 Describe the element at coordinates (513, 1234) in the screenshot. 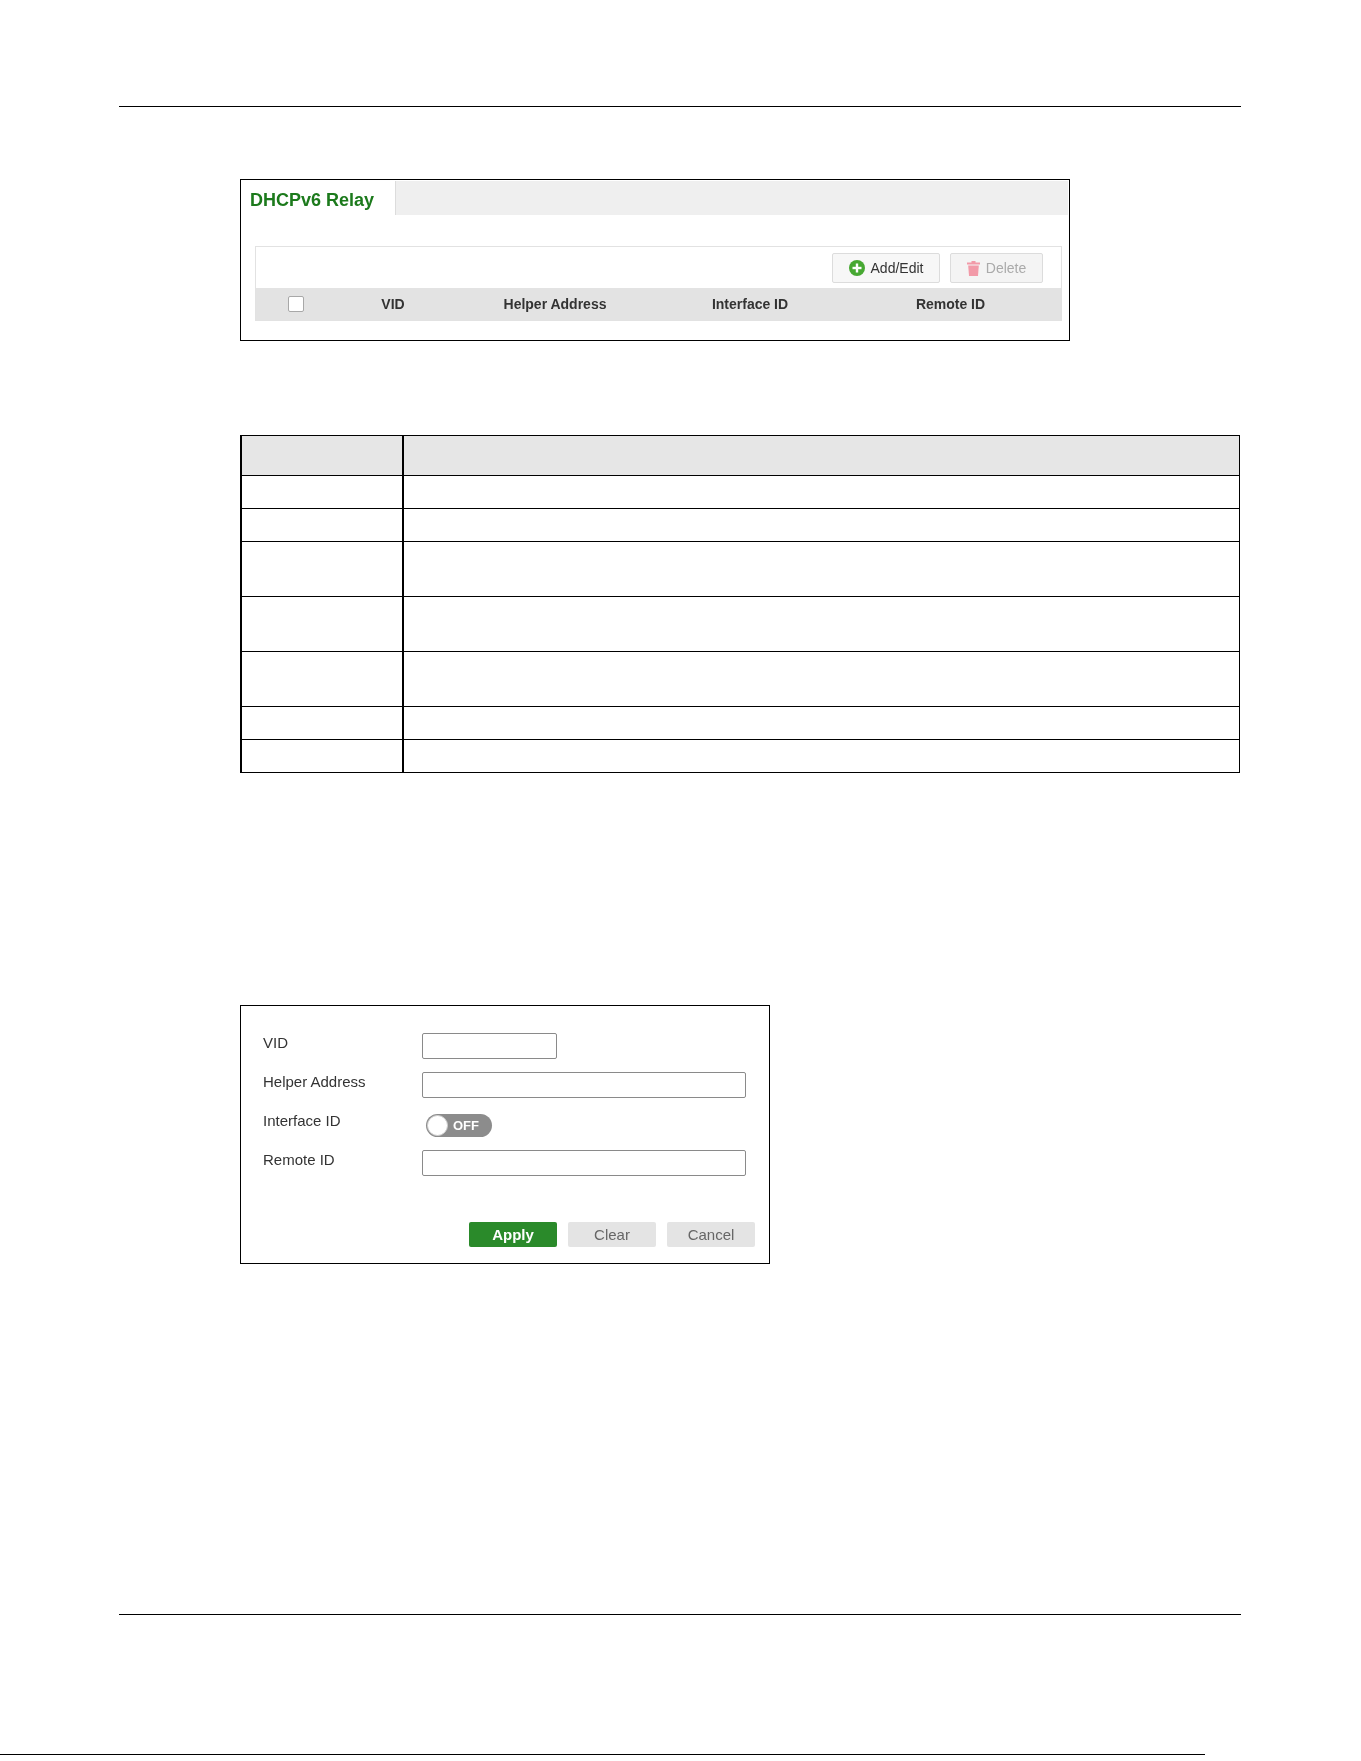

I see `apply-button: Apply` at that location.